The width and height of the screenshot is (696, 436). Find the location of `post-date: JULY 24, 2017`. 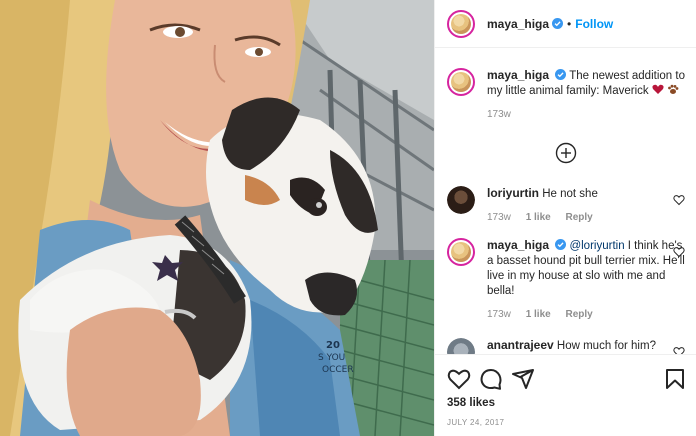

post-date: JULY 24, 2017 is located at coordinates (476, 422).